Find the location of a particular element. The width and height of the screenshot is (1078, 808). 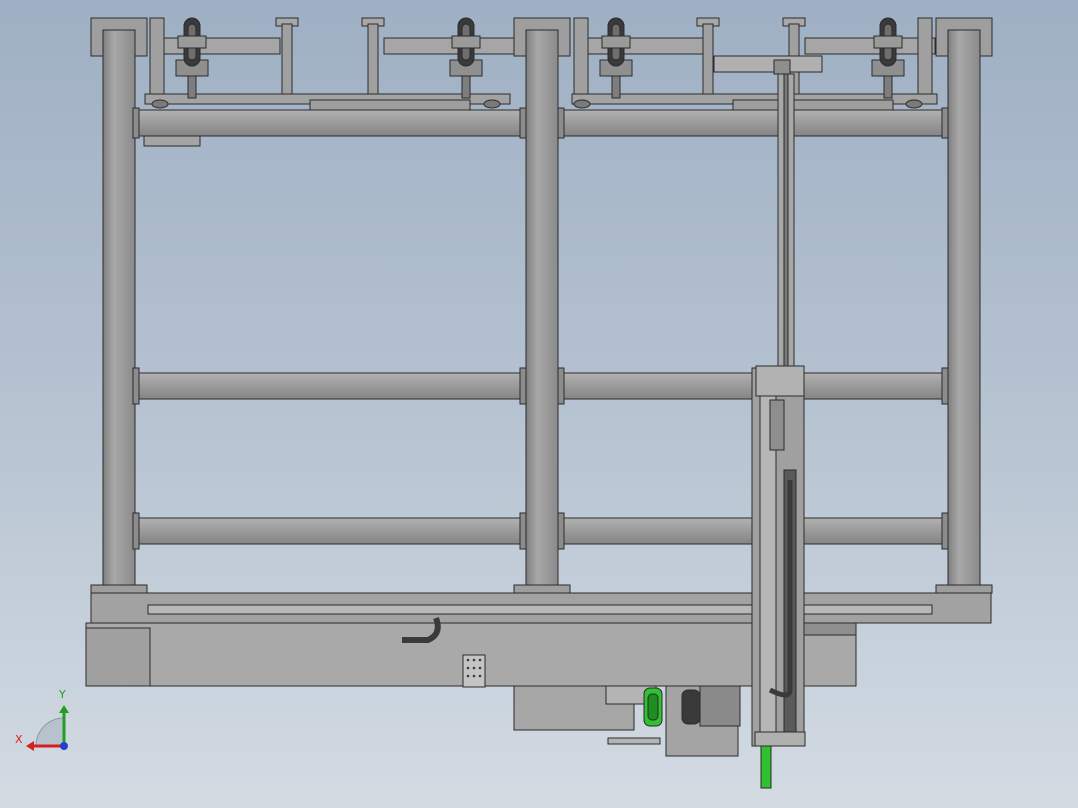

triad-x-label: X is located at coordinates (19, 739).